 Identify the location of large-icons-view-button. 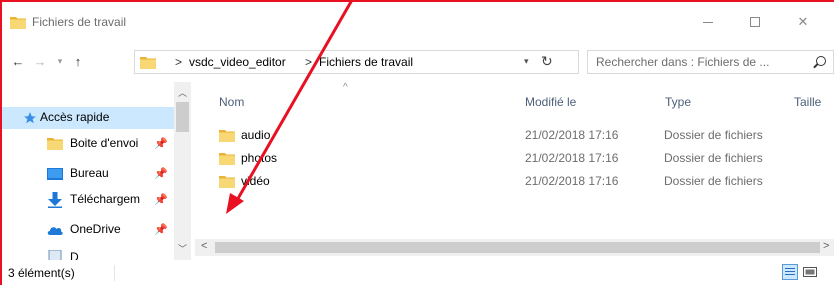
(810, 272).